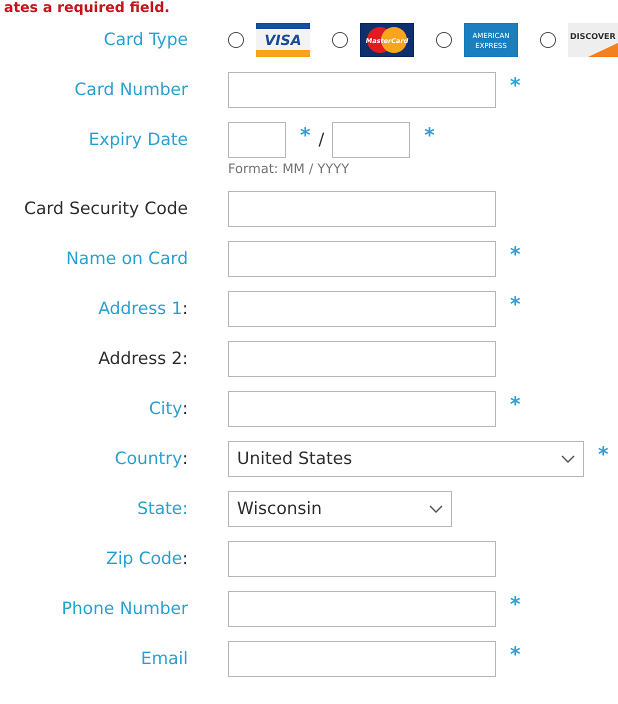 This screenshot has width=618, height=704. Describe the element at coordinates (148, 459) in the screenshot. I see `field-label: Country` at that location.